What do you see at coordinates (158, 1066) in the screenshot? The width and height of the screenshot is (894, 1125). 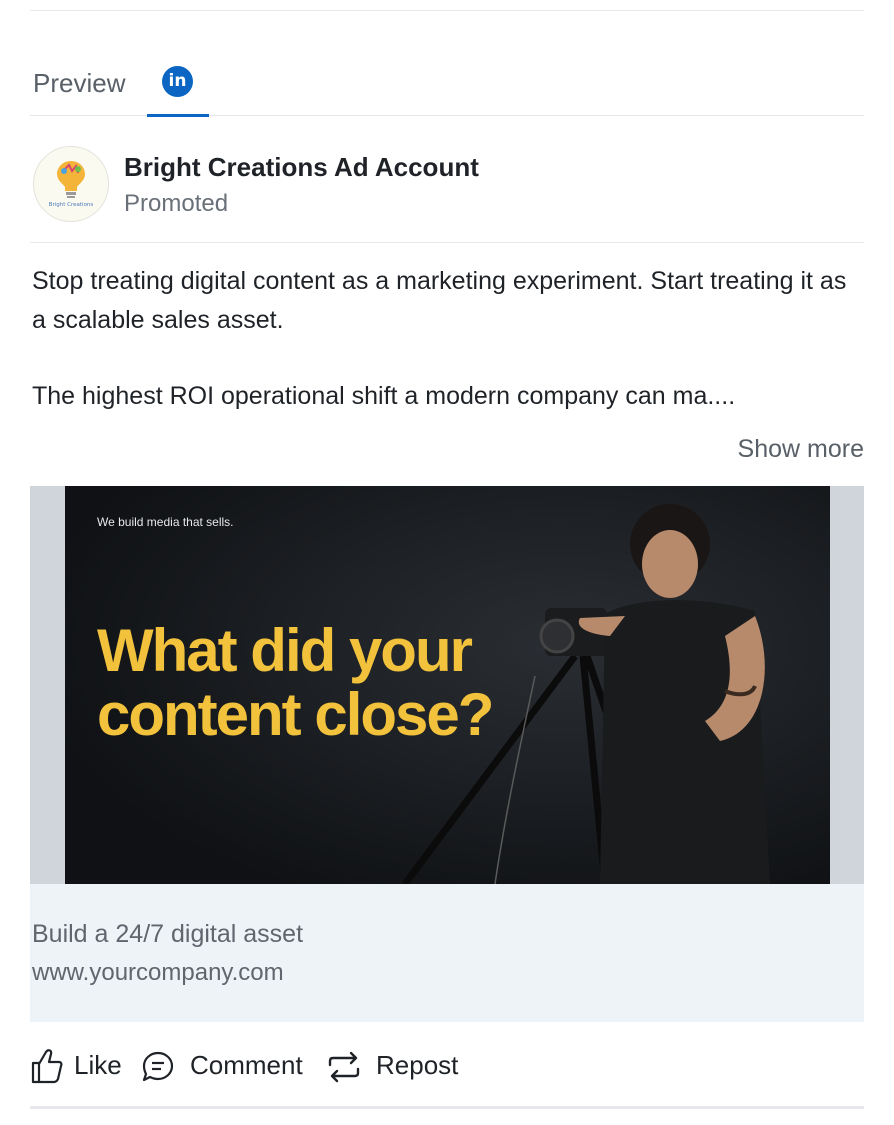 I see `comment-icon` at bounding box center [158, 1066].